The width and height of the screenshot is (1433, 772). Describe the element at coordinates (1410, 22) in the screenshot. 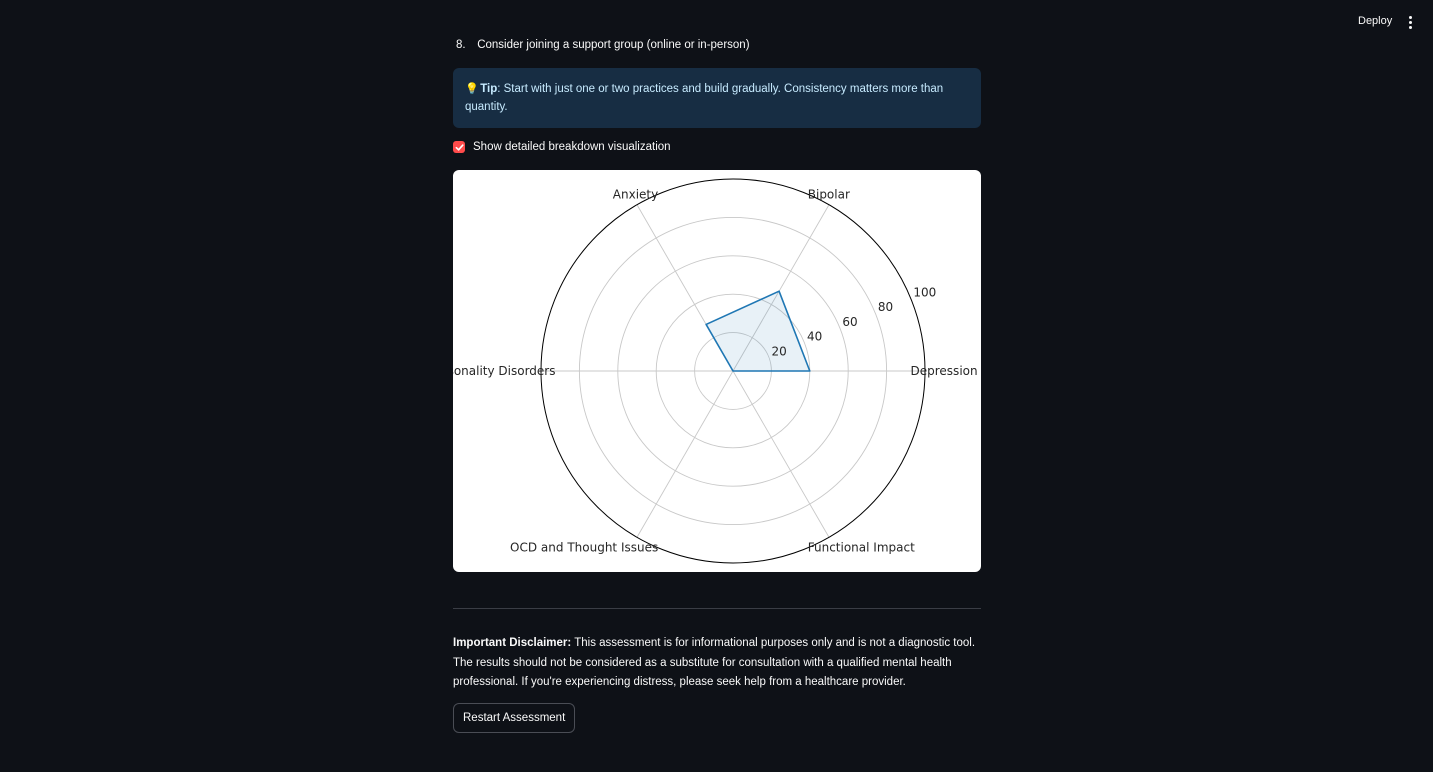

I see `vertical-ellipsis-icon` at that location.